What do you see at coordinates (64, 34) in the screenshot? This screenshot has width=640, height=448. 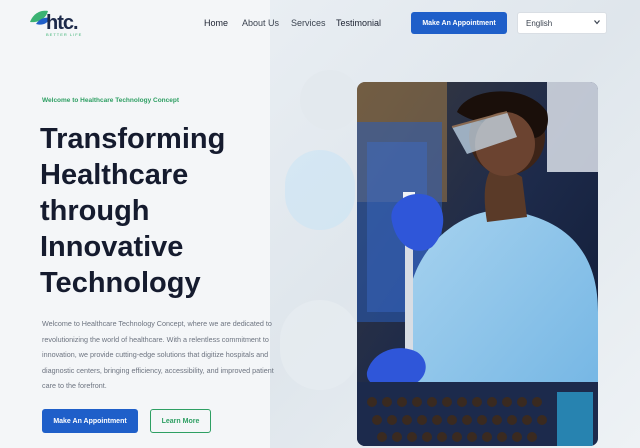 I see `brand-tagline: BETTER LIFE` at bounding box center [64, 34].